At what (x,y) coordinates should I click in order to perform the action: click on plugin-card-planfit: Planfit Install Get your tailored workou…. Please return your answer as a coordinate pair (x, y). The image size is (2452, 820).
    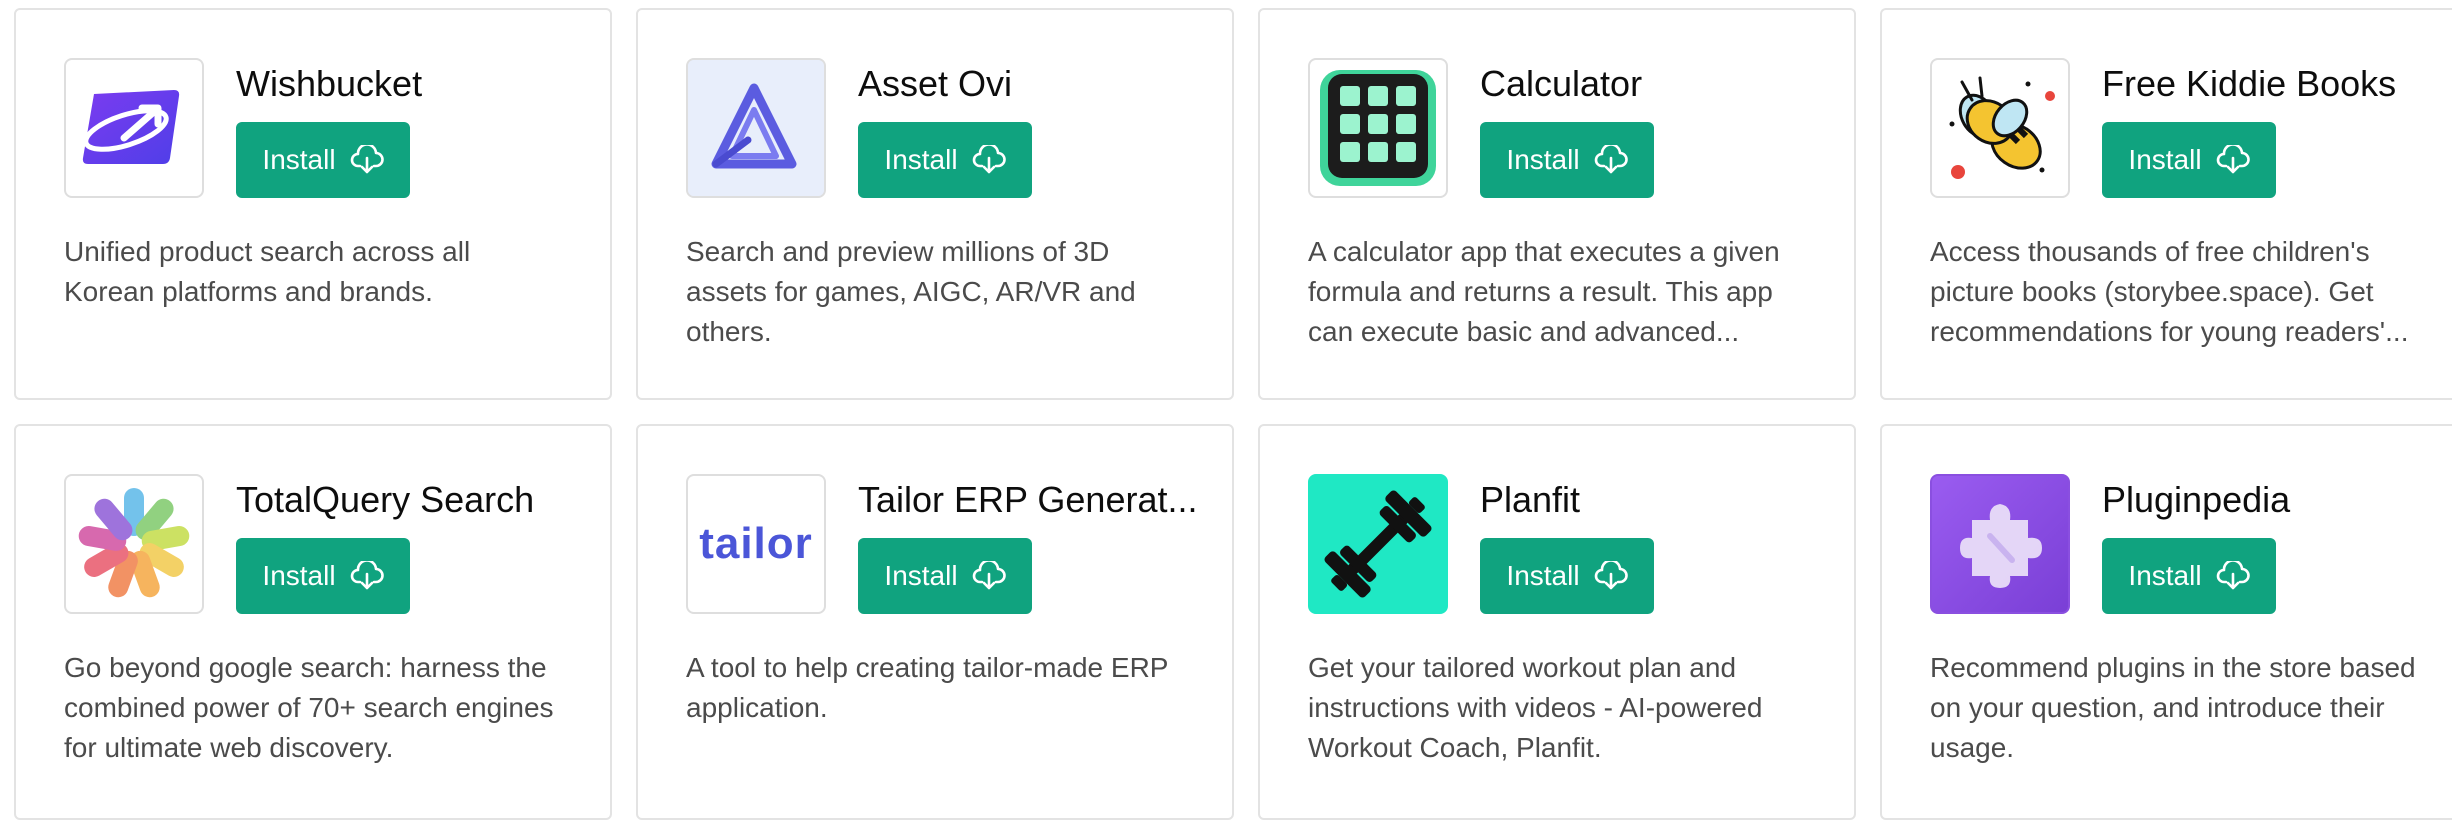
    Looking at the image, I should click on (1557, 622).